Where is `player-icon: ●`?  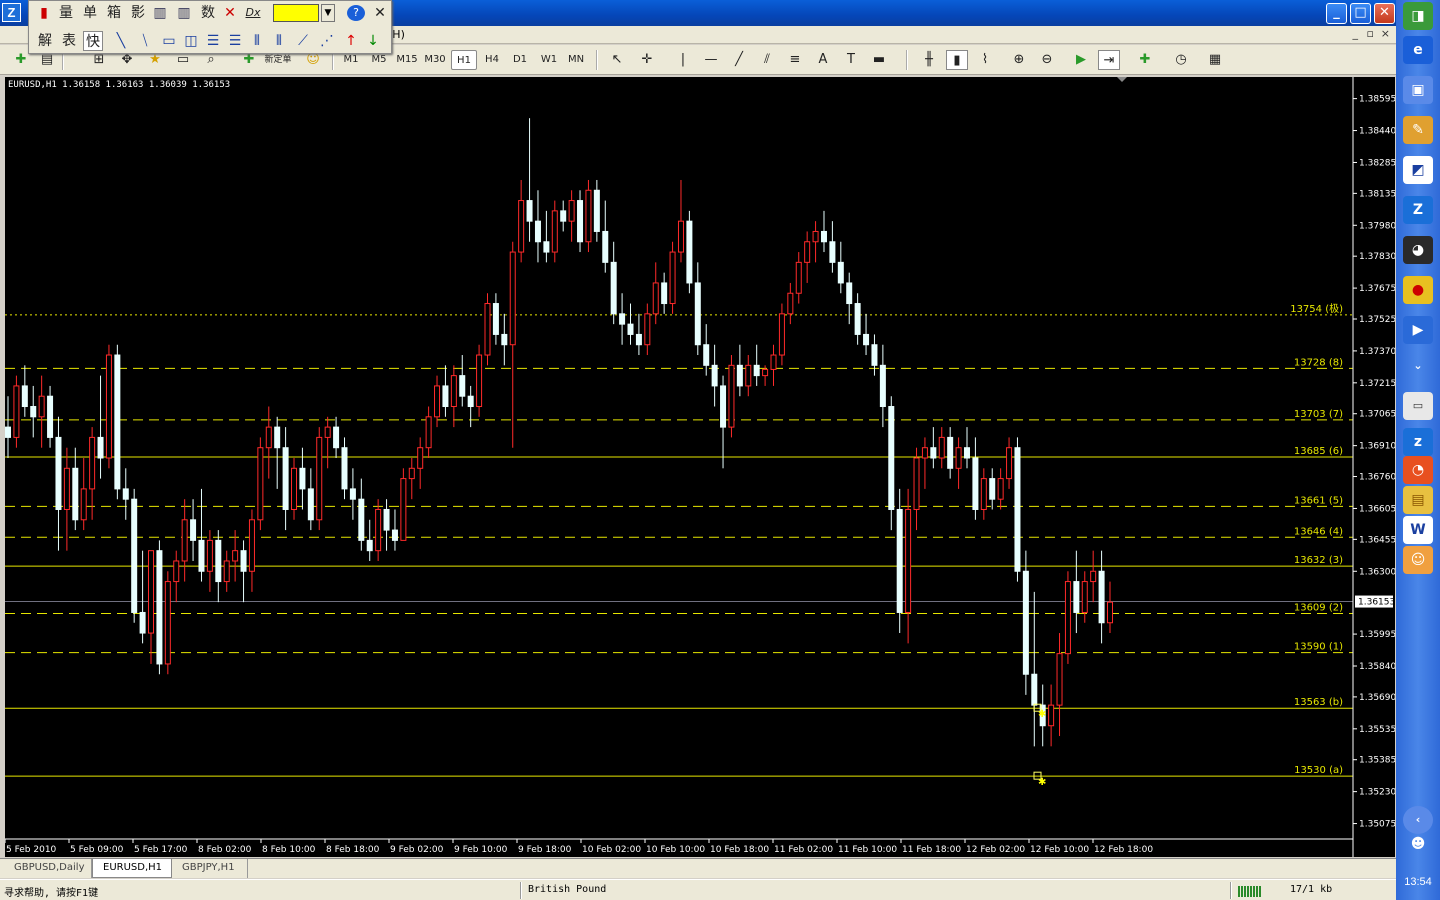 player-icon: ● is located at coordinates (1418, 290).